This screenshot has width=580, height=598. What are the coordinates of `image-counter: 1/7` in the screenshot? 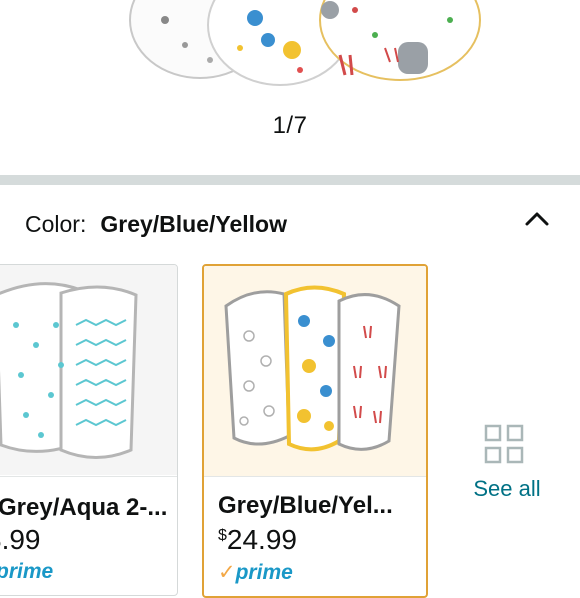 It's located at (290, 125).